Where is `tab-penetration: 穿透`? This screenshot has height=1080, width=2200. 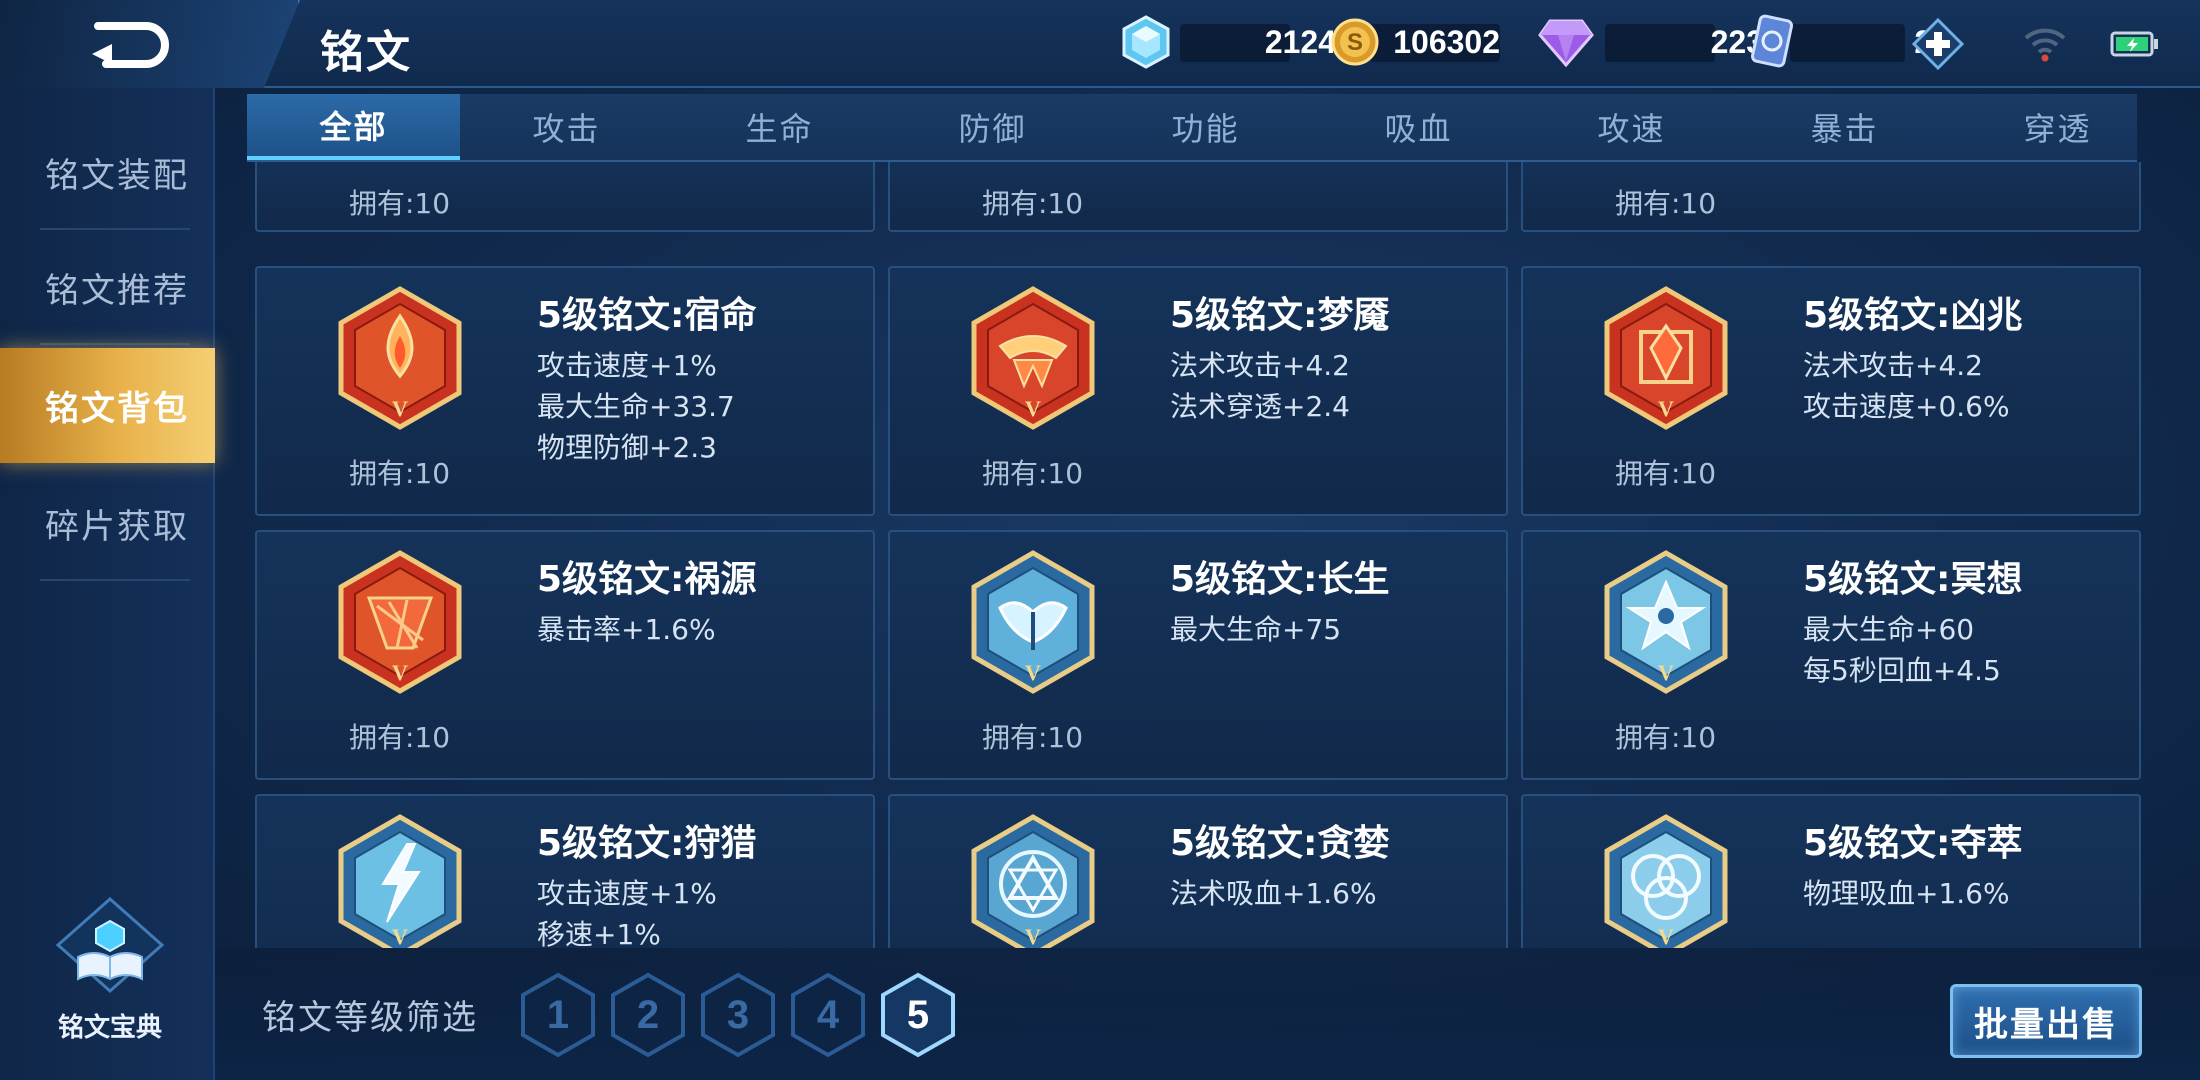 tab-penetration: 穿透 is located at coordinates (2057, 127).